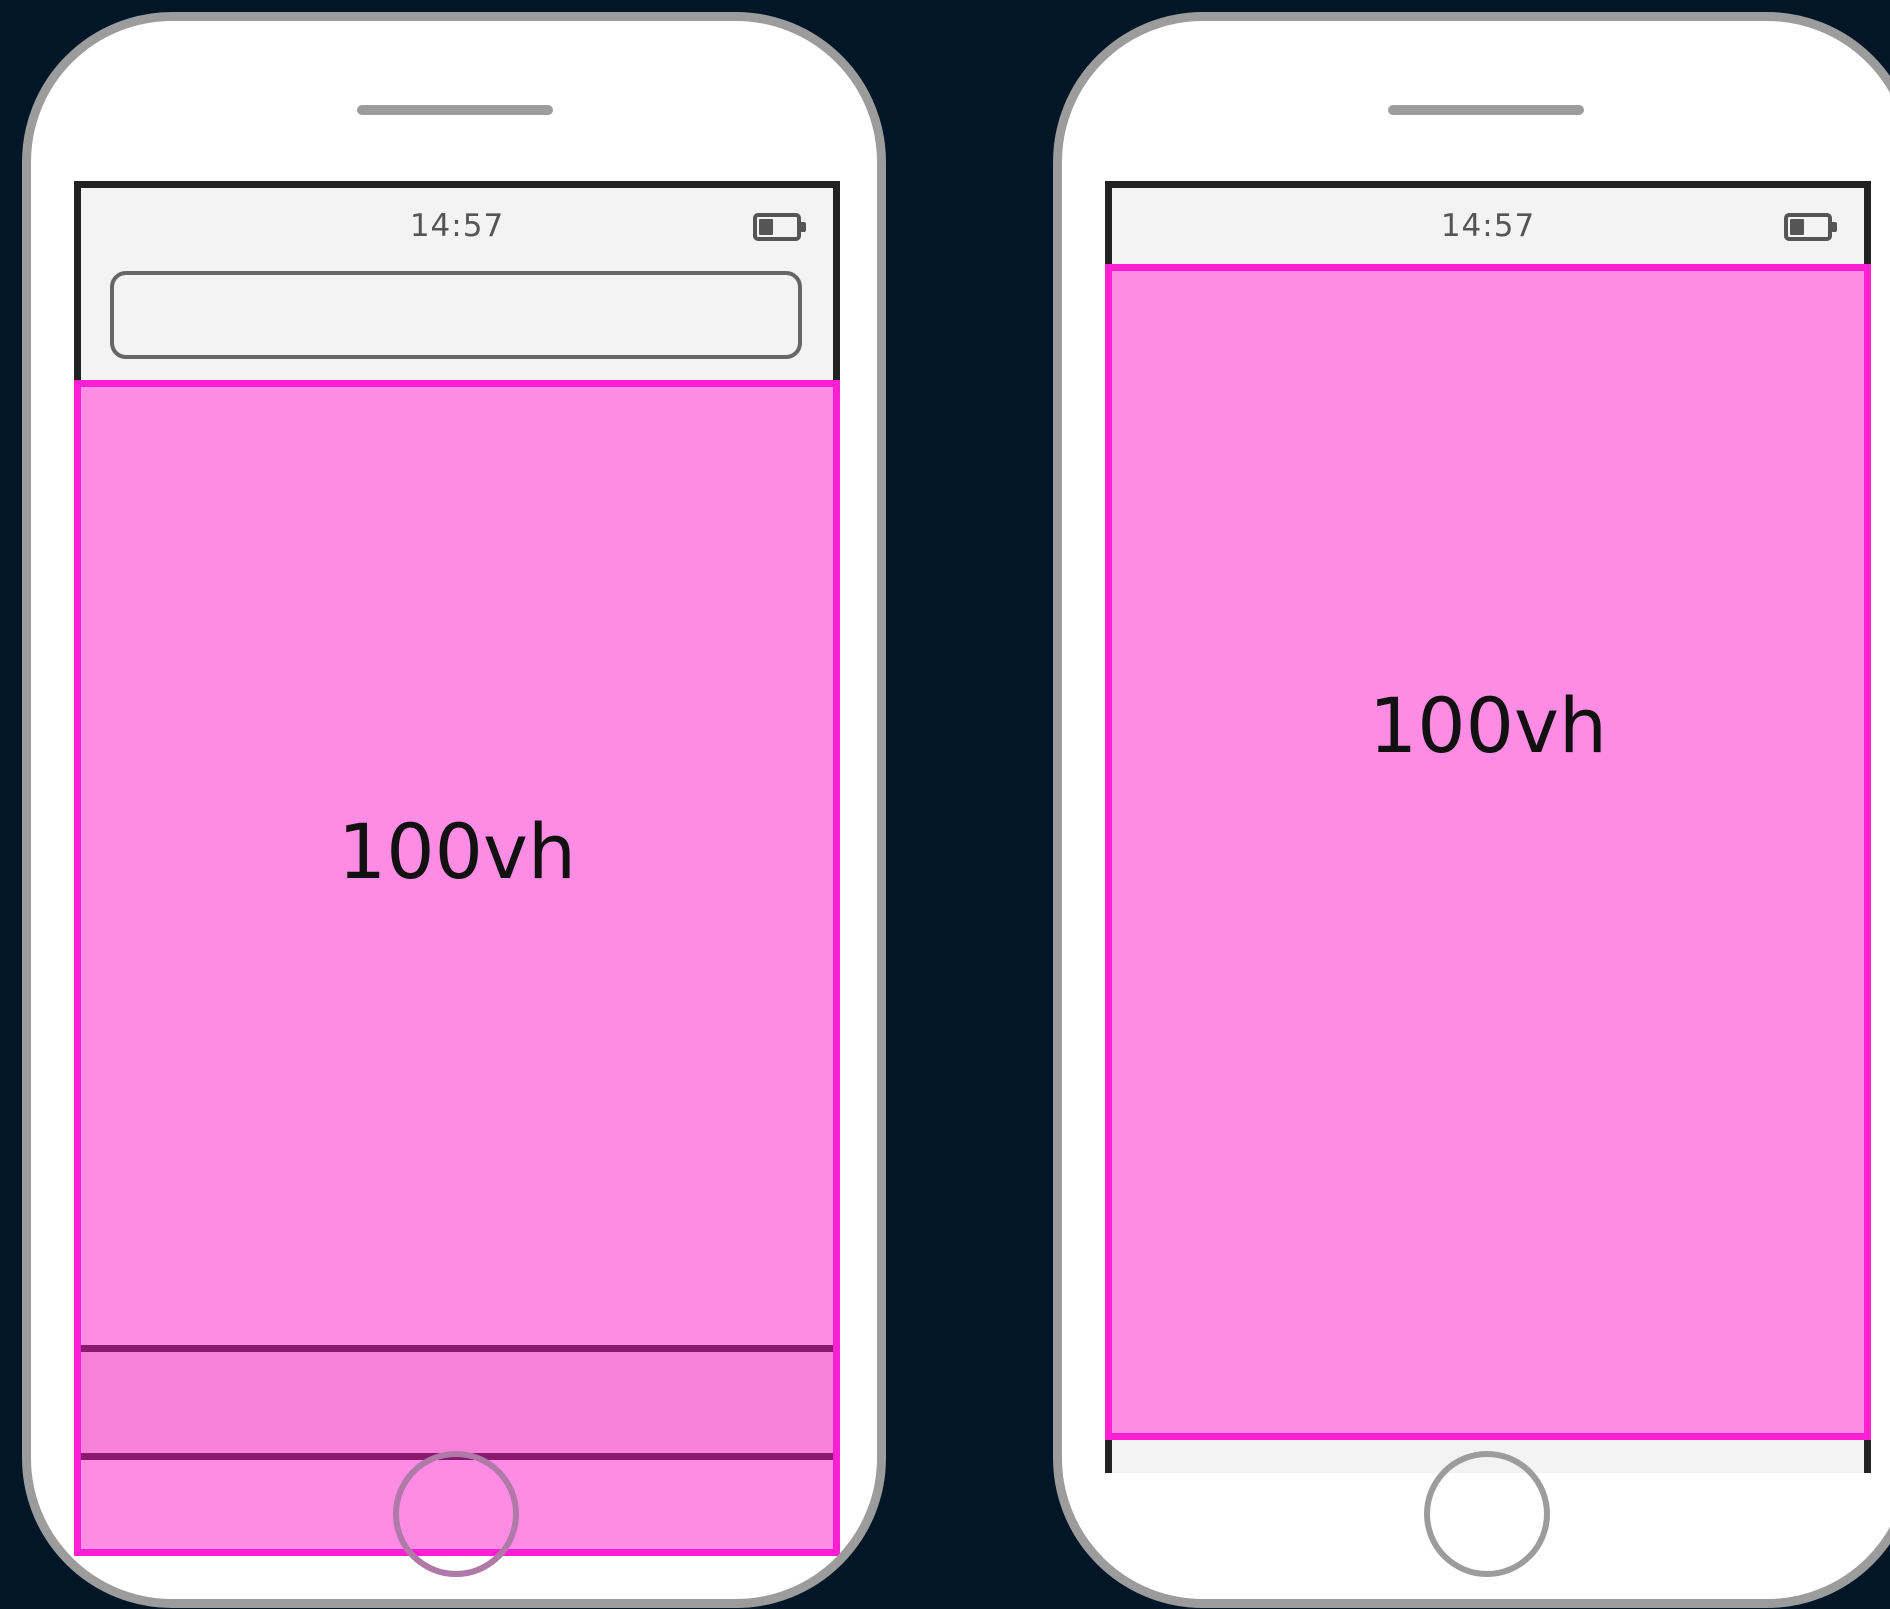 The image size is (1890, 1609). I want to click on home-button, so click(1487, 1514).